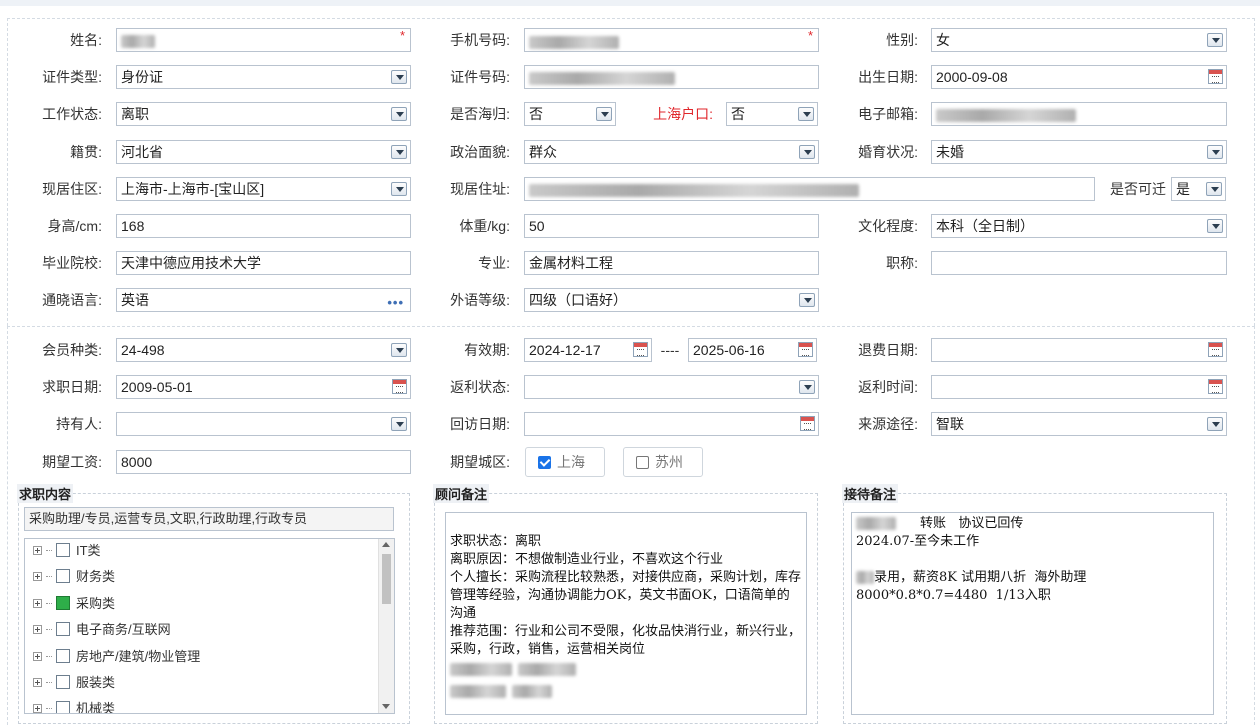  Describe the element at coordinates (888, 350) in the screenshot. I see `refund-date-label: 退费日期:` at that location.